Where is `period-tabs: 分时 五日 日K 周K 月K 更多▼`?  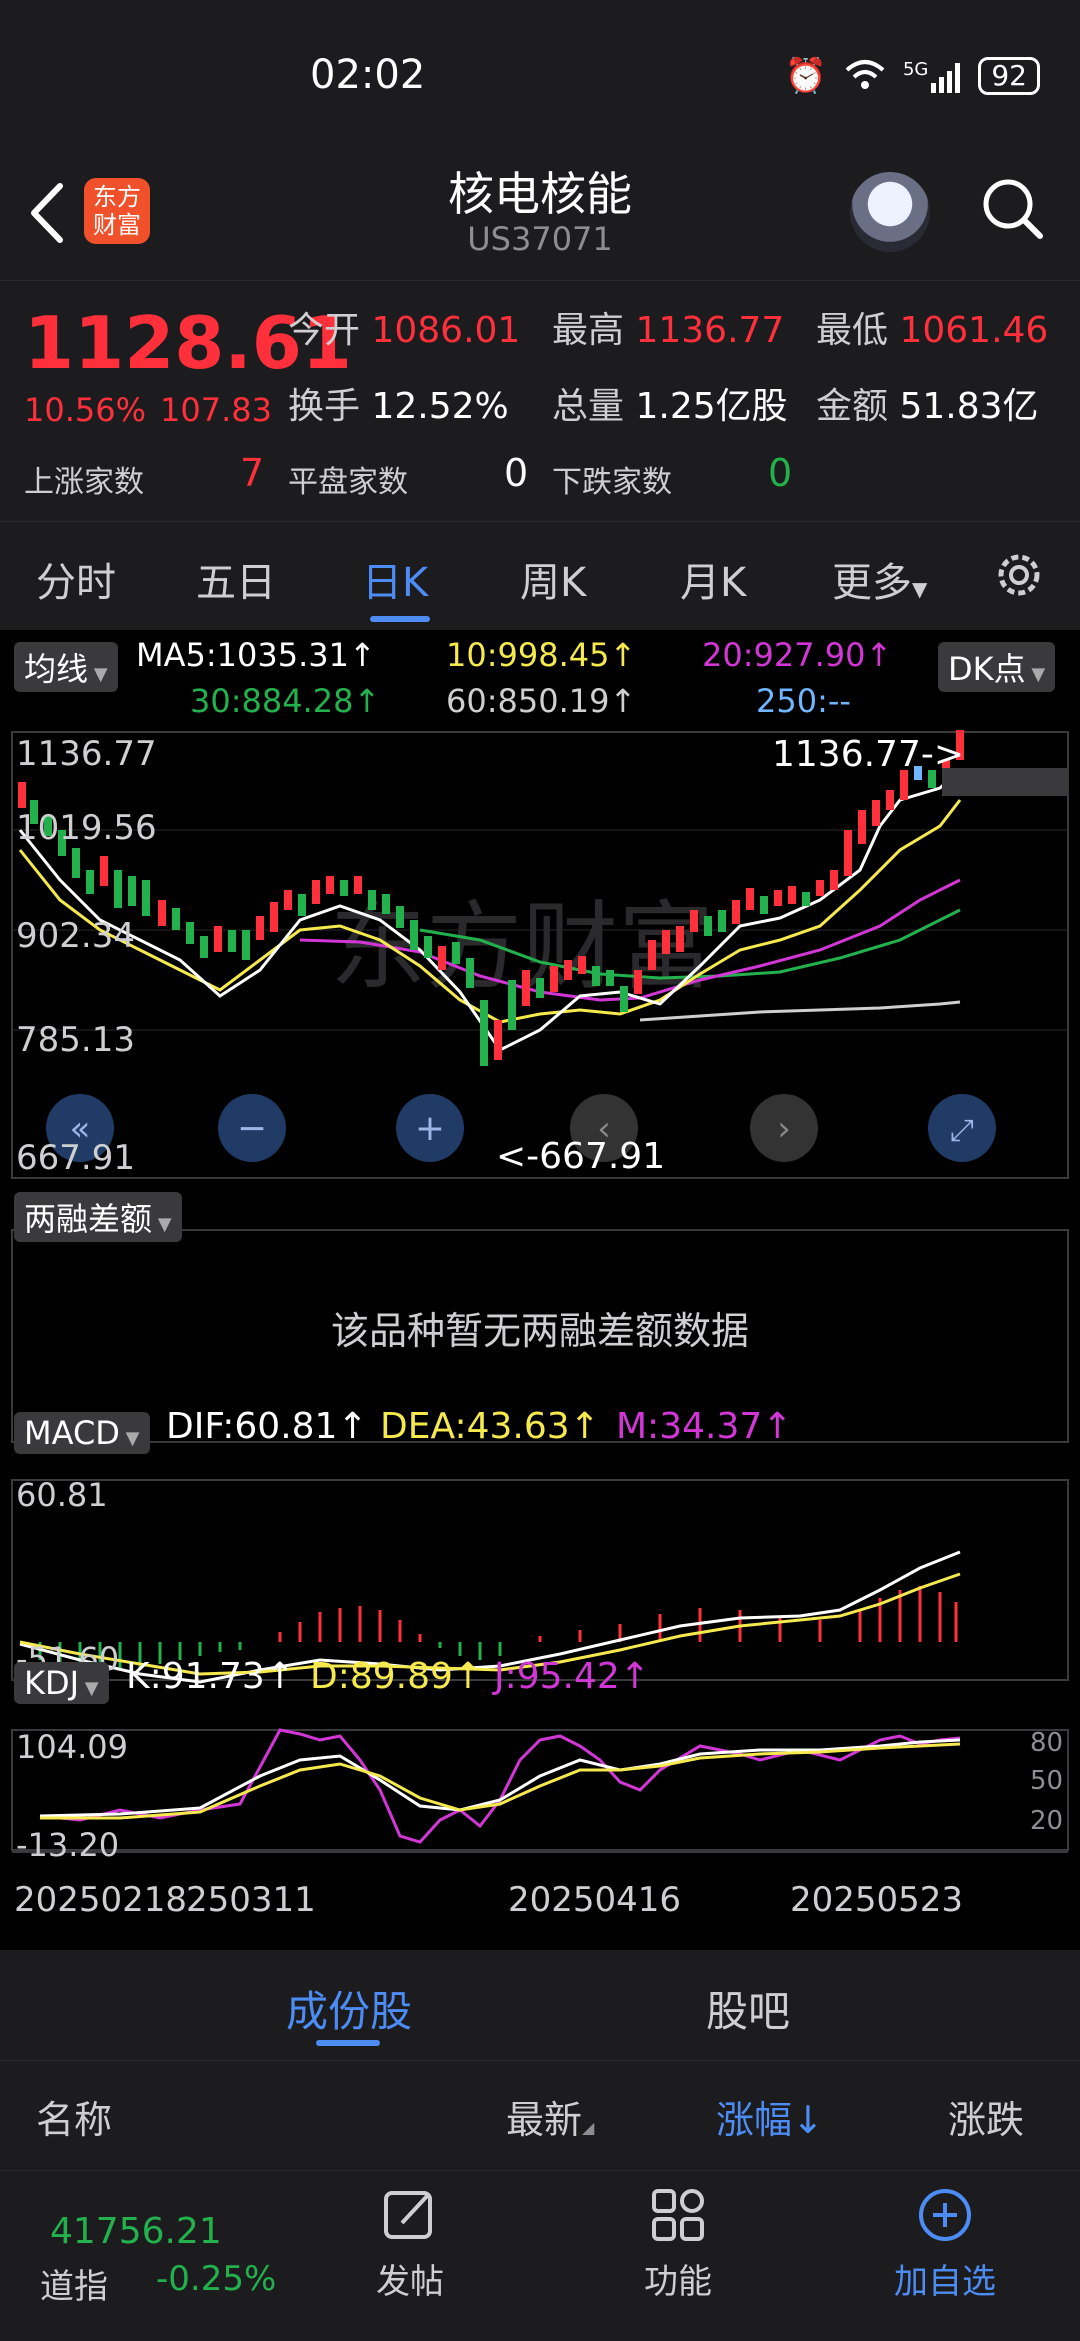
period-tabs: 分时 五日 日K 周K 月K 更多▼ is located at coordinates (540, 575).